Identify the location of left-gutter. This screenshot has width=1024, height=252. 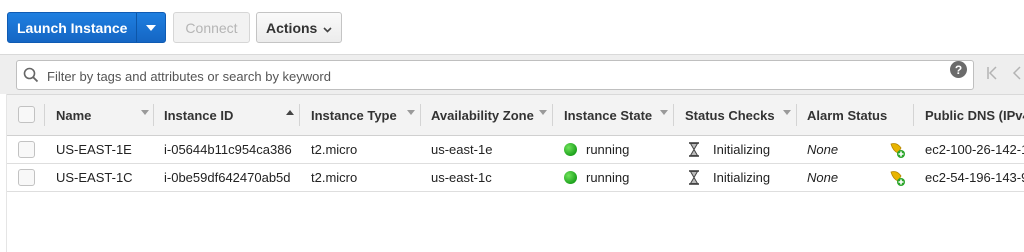
(3, 173).